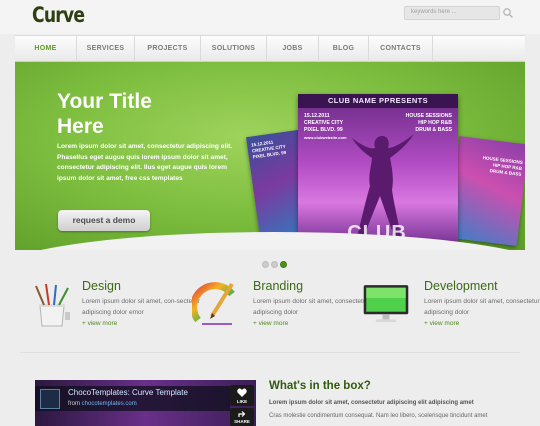  Describe the element at coordinates (378, 101) in the screenshot. I see `flyer-header: CLUB NAME PPRESENTS` at that location.